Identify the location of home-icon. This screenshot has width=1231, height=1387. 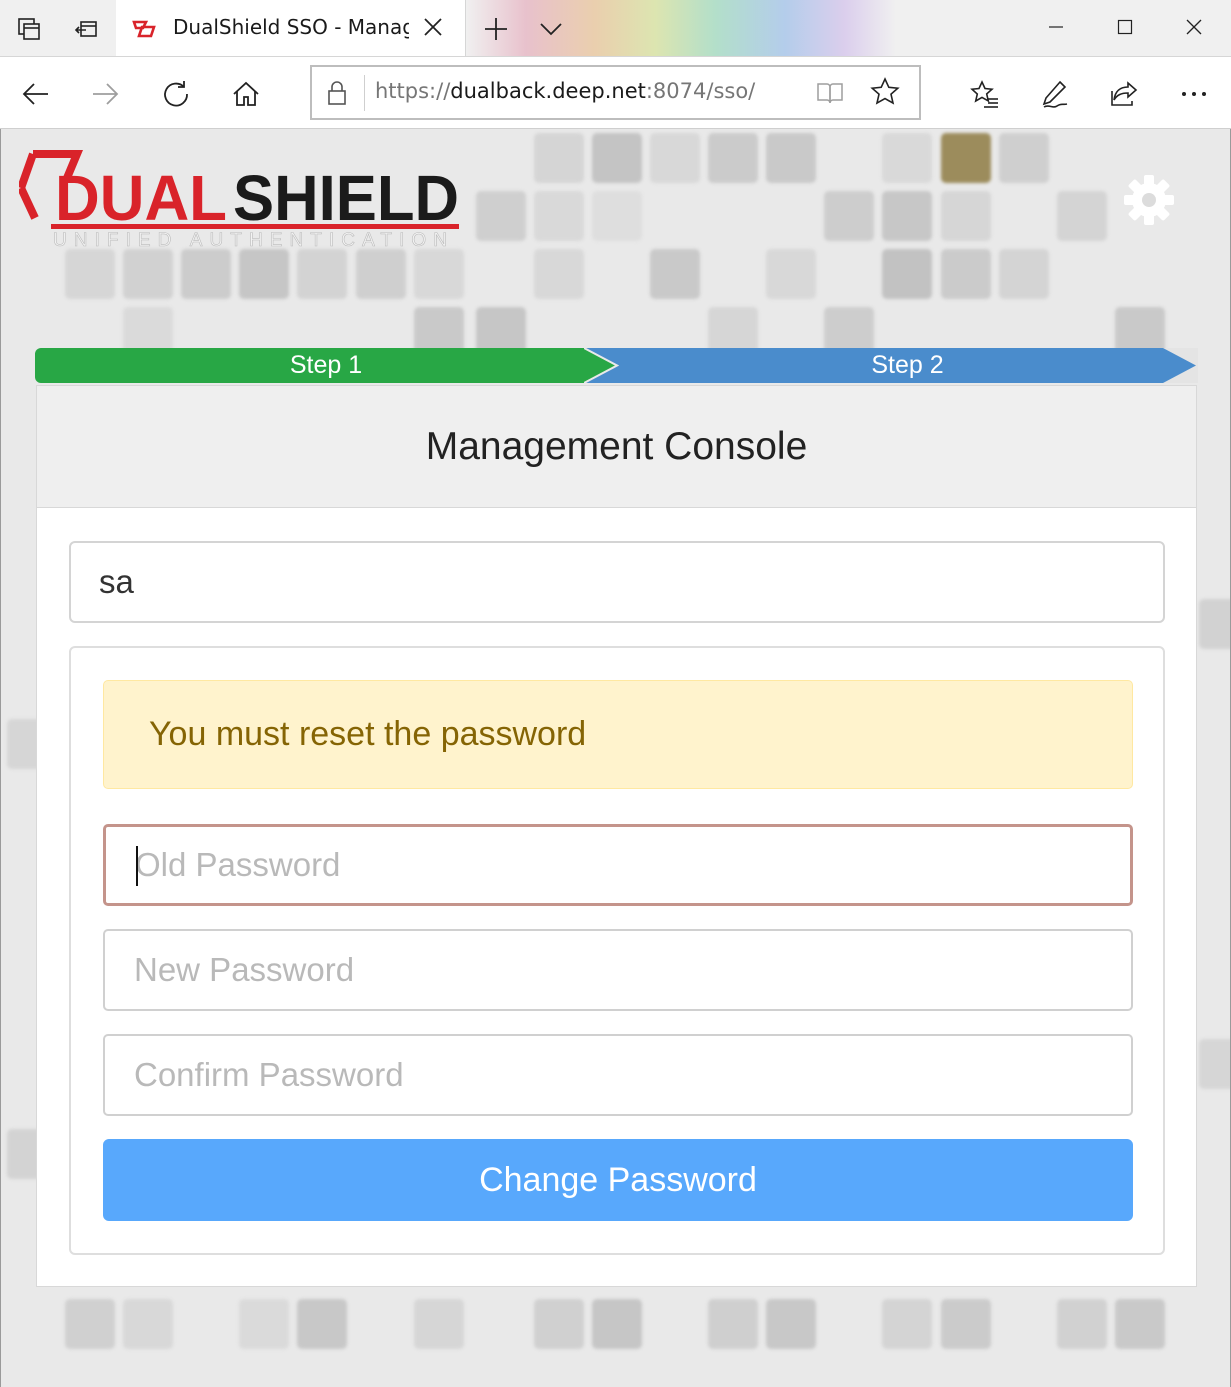
(246, 94).